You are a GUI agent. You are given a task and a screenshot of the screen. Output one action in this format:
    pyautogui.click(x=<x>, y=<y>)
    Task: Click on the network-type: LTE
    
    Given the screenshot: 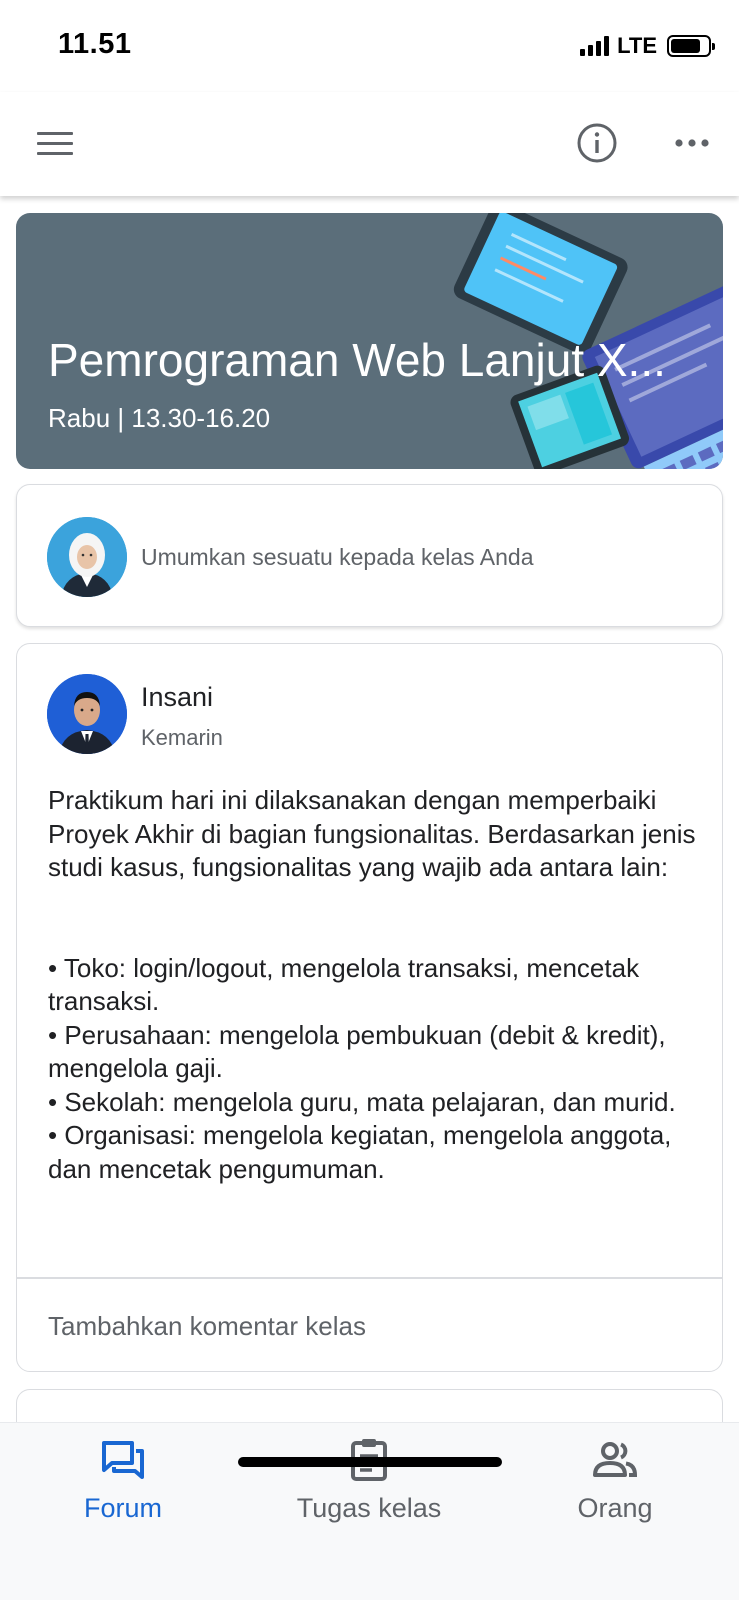 What is the action you would take?
    pyautogui.click(x=637, y=45)
    